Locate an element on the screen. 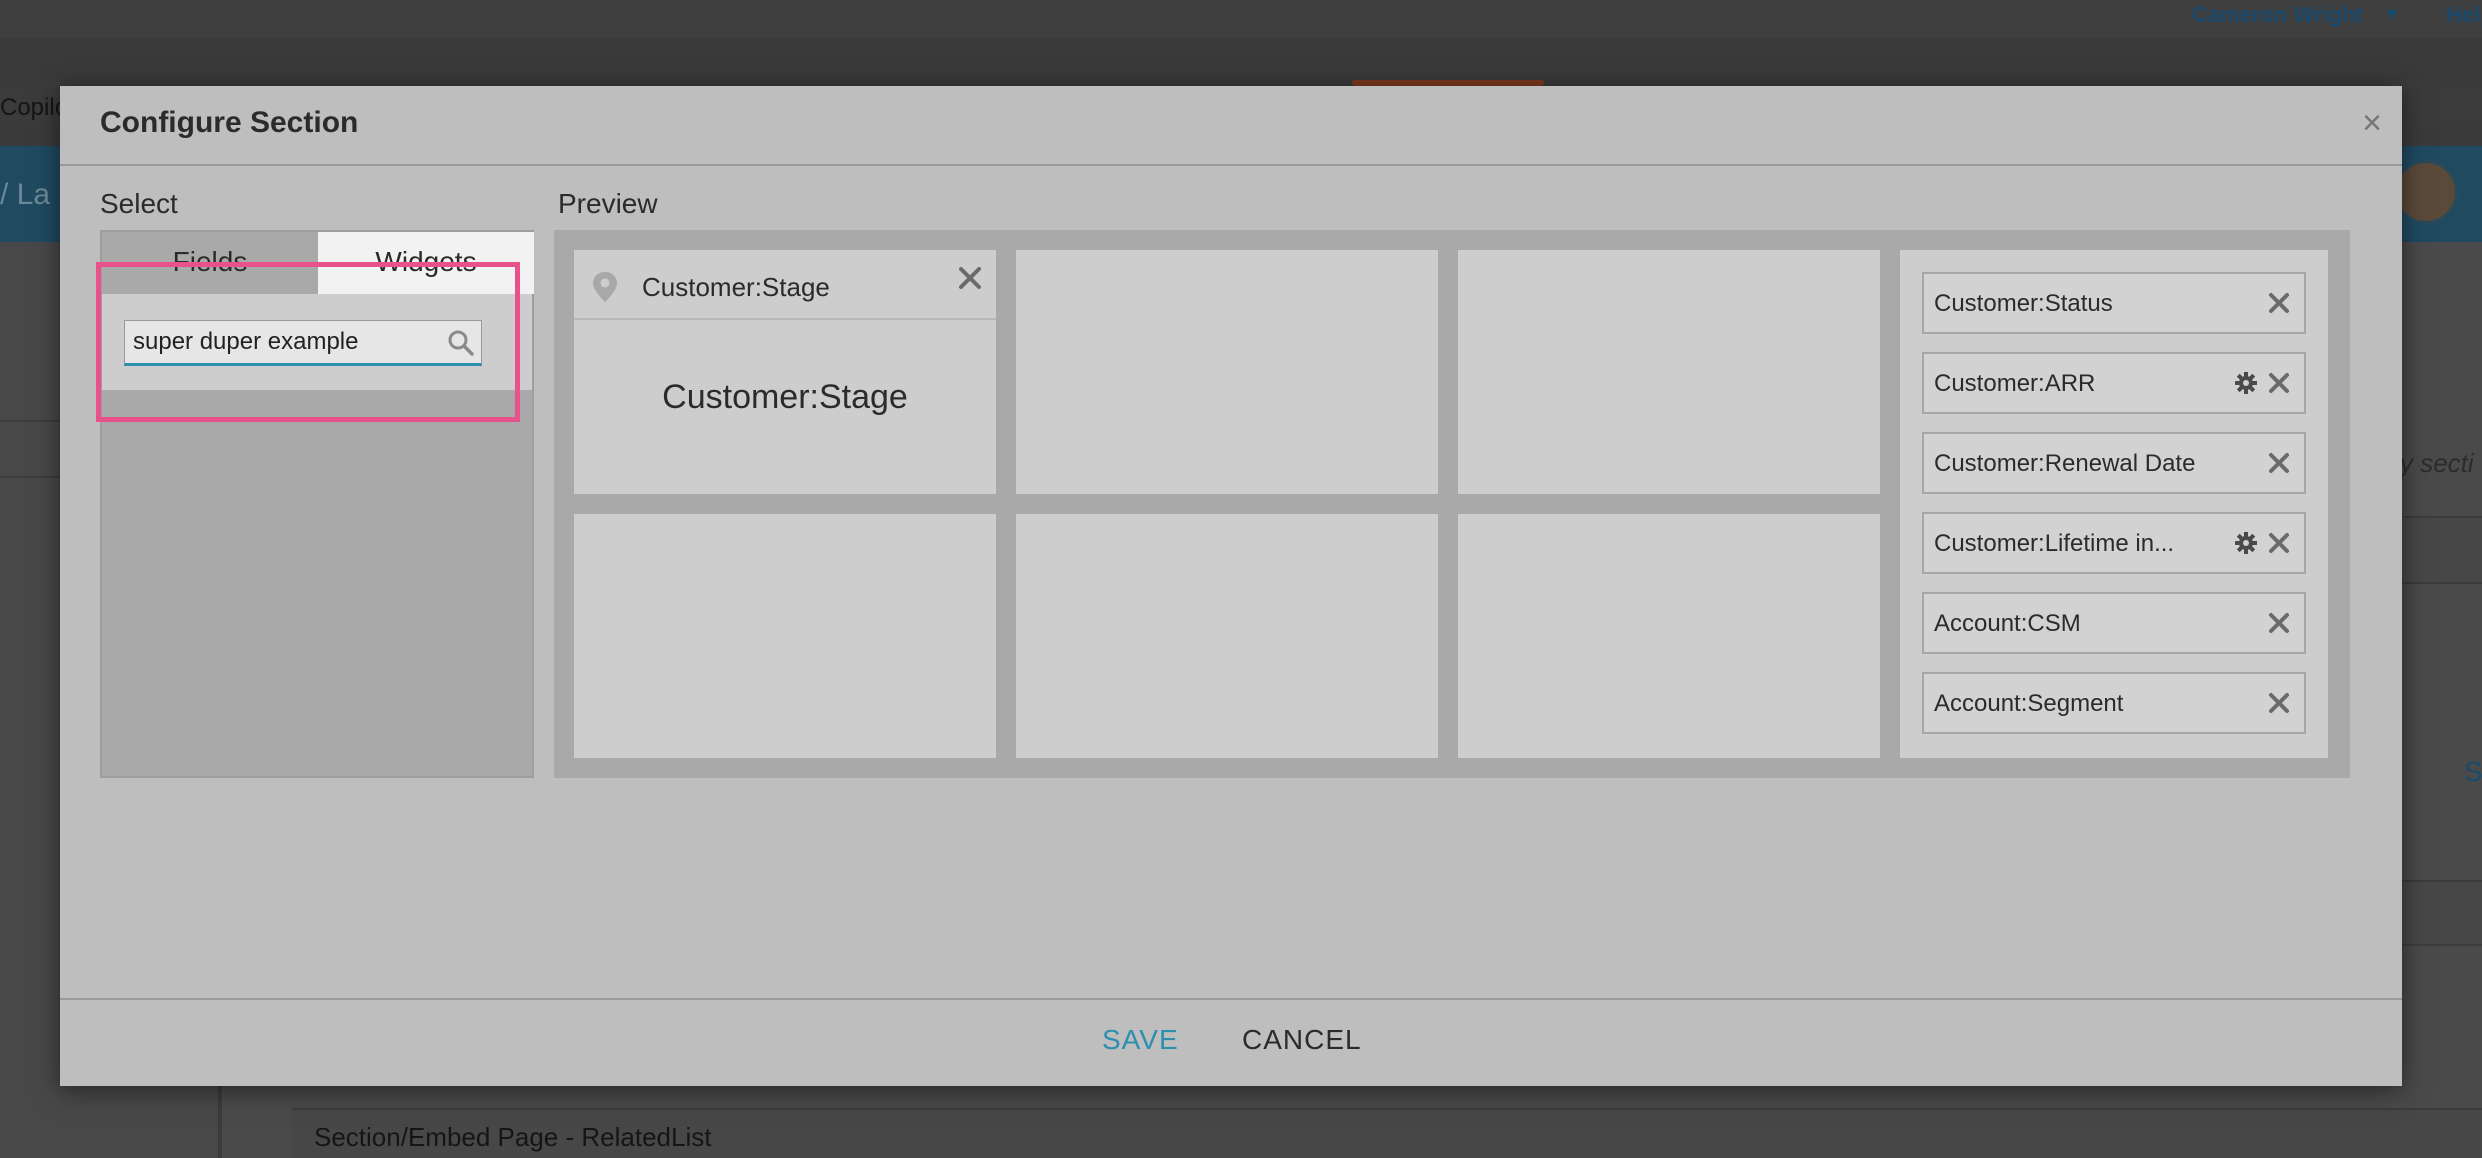 This screenshot has width=2482, height=1158. divider is located at coordinates (221, 1122).